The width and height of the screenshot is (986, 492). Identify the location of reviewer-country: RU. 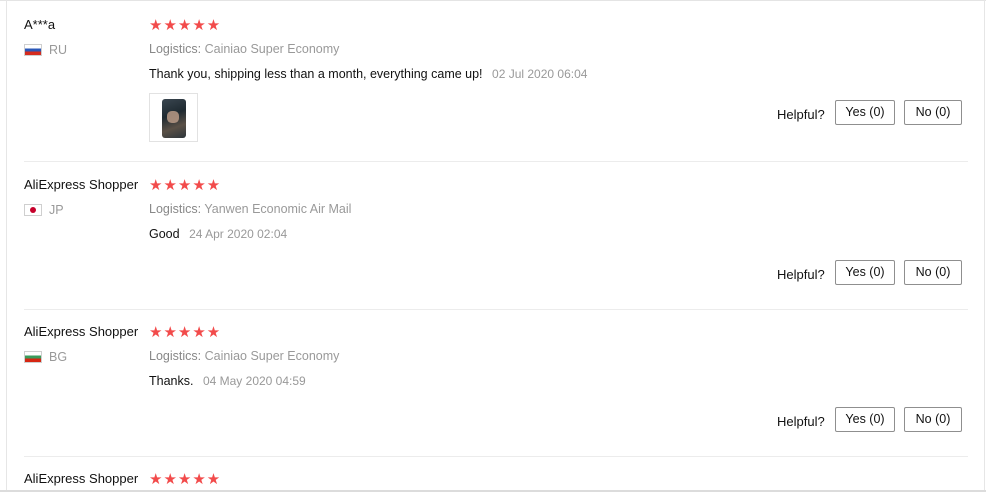
(45, 50).